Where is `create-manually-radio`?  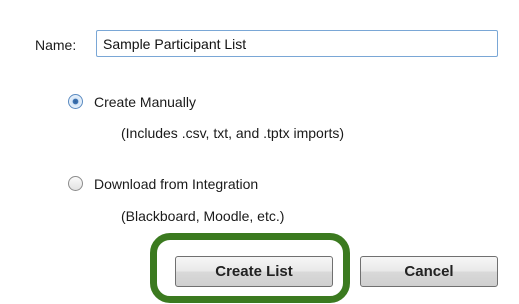 create-manually-radio is located at coordinates (75, 101).